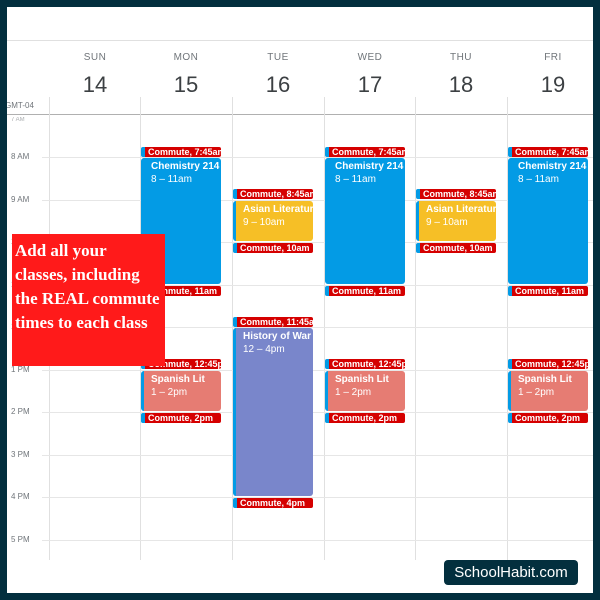 The width and height of the screenshot is (600, 600). I want to click on day-header-sun: SUN 14, so click(95, 75).